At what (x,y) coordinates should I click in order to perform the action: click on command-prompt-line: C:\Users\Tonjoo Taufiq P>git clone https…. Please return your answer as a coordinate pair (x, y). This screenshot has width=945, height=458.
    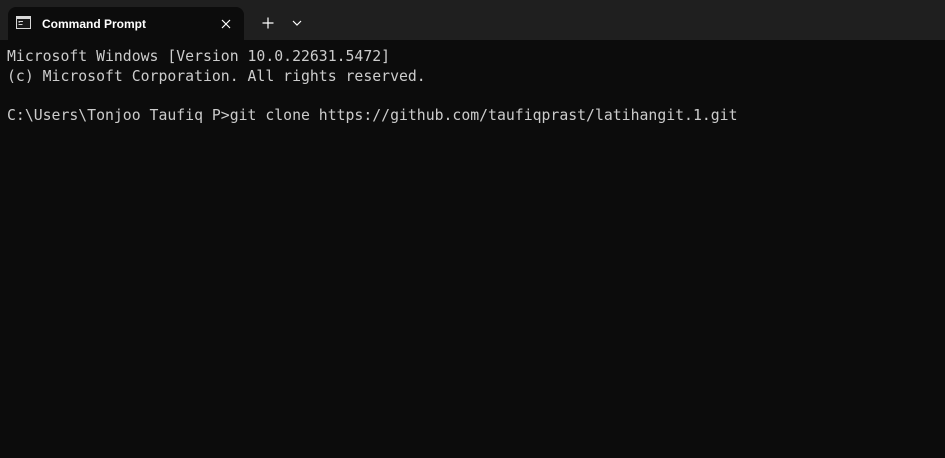
    Looking at the image, I should click on (372, 115).